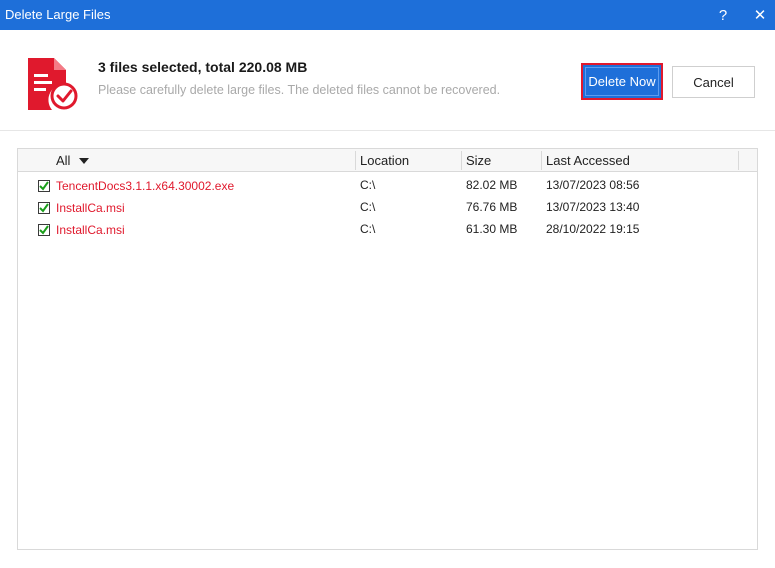 The height and width of the screenshot is (568, 775). Describe the element at coordinates (387, 15) in the screenshot. I see `title-bar: Delete Large Files ? ✕` at that location.